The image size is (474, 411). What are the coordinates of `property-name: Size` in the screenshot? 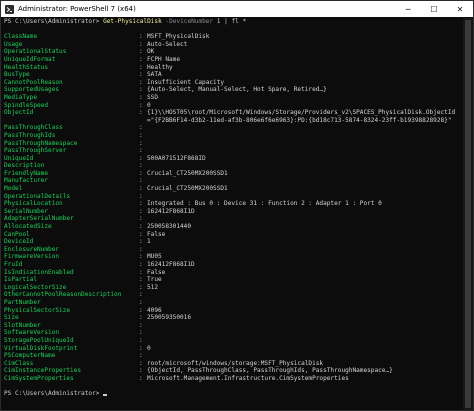 It's located at (11, 318).